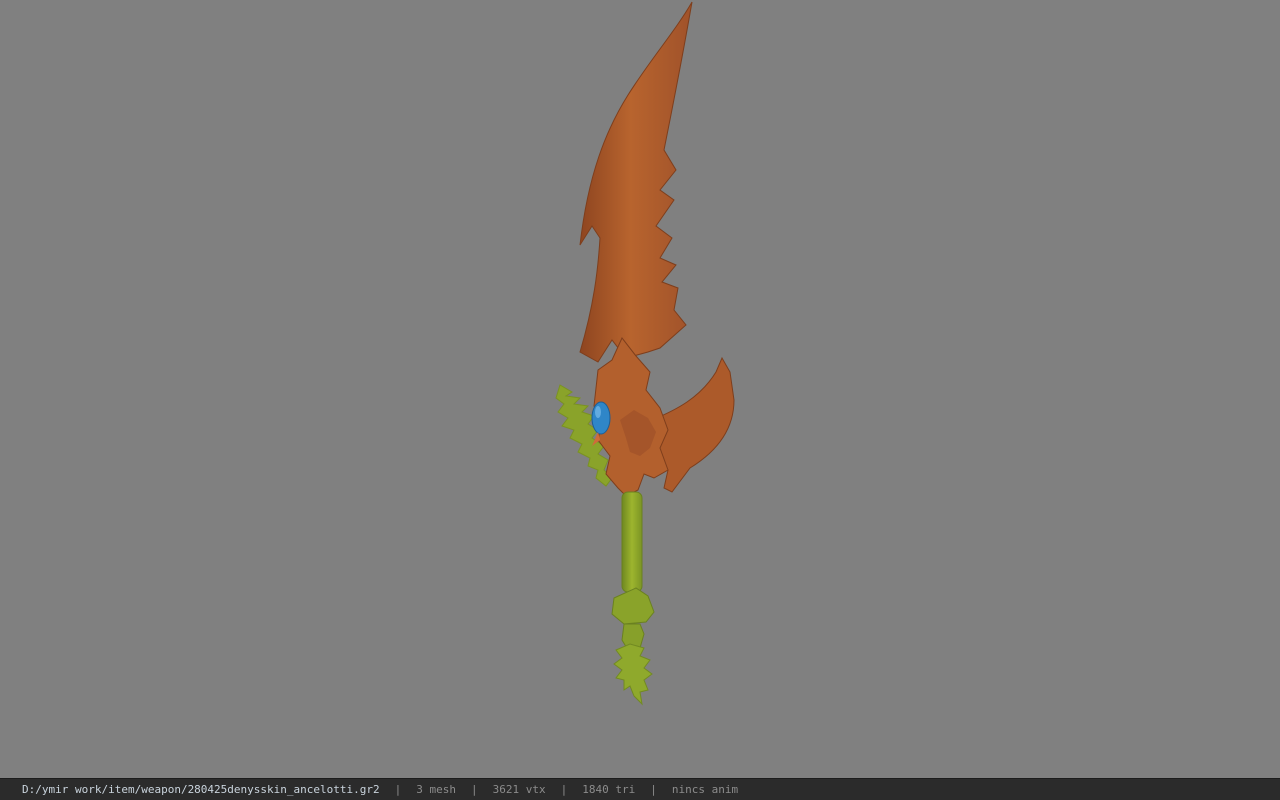  What do you see at coordinates (601, 418) in the screenshot?
I see `gem-icon` at bounding box center [601, 418].